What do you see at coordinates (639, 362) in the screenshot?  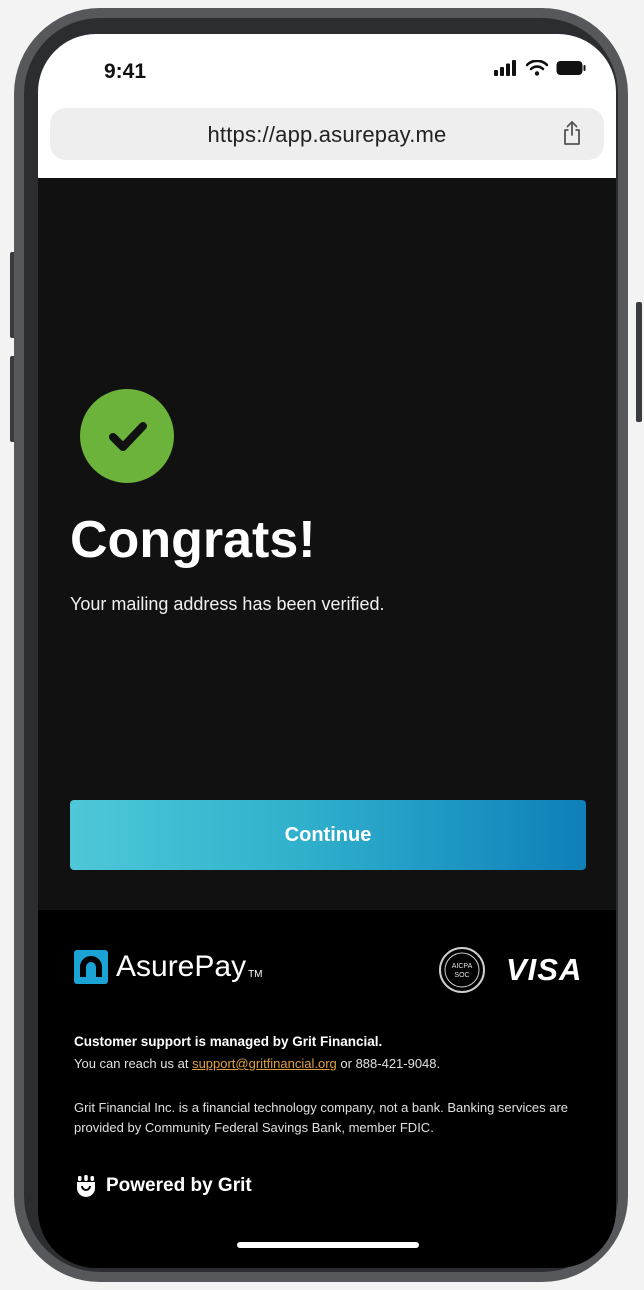 I see `power-button` at bounding box center [639, 362].